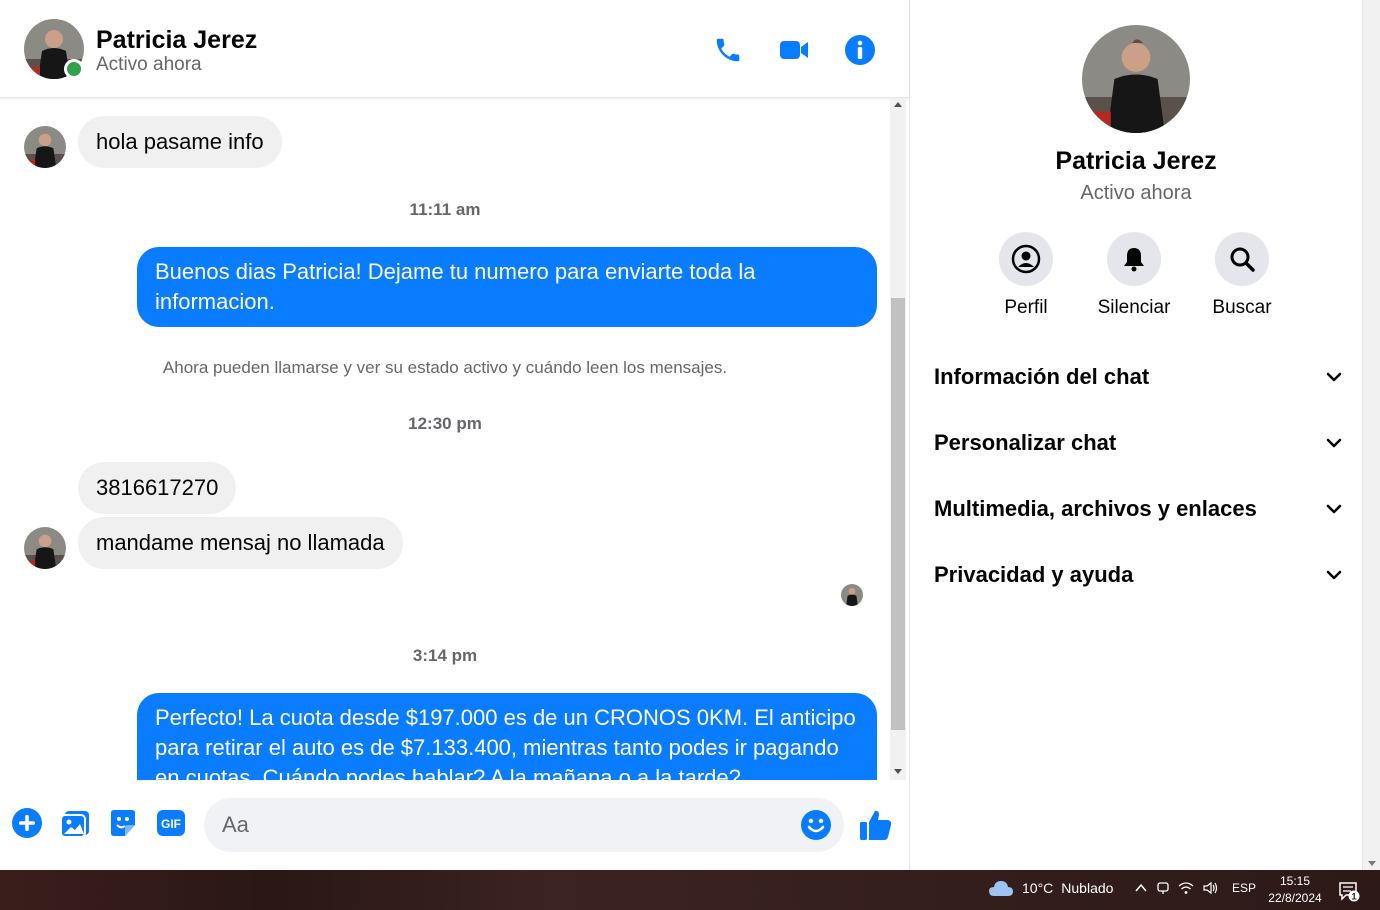  I want to click on sticker-icon, so click(123, 823).